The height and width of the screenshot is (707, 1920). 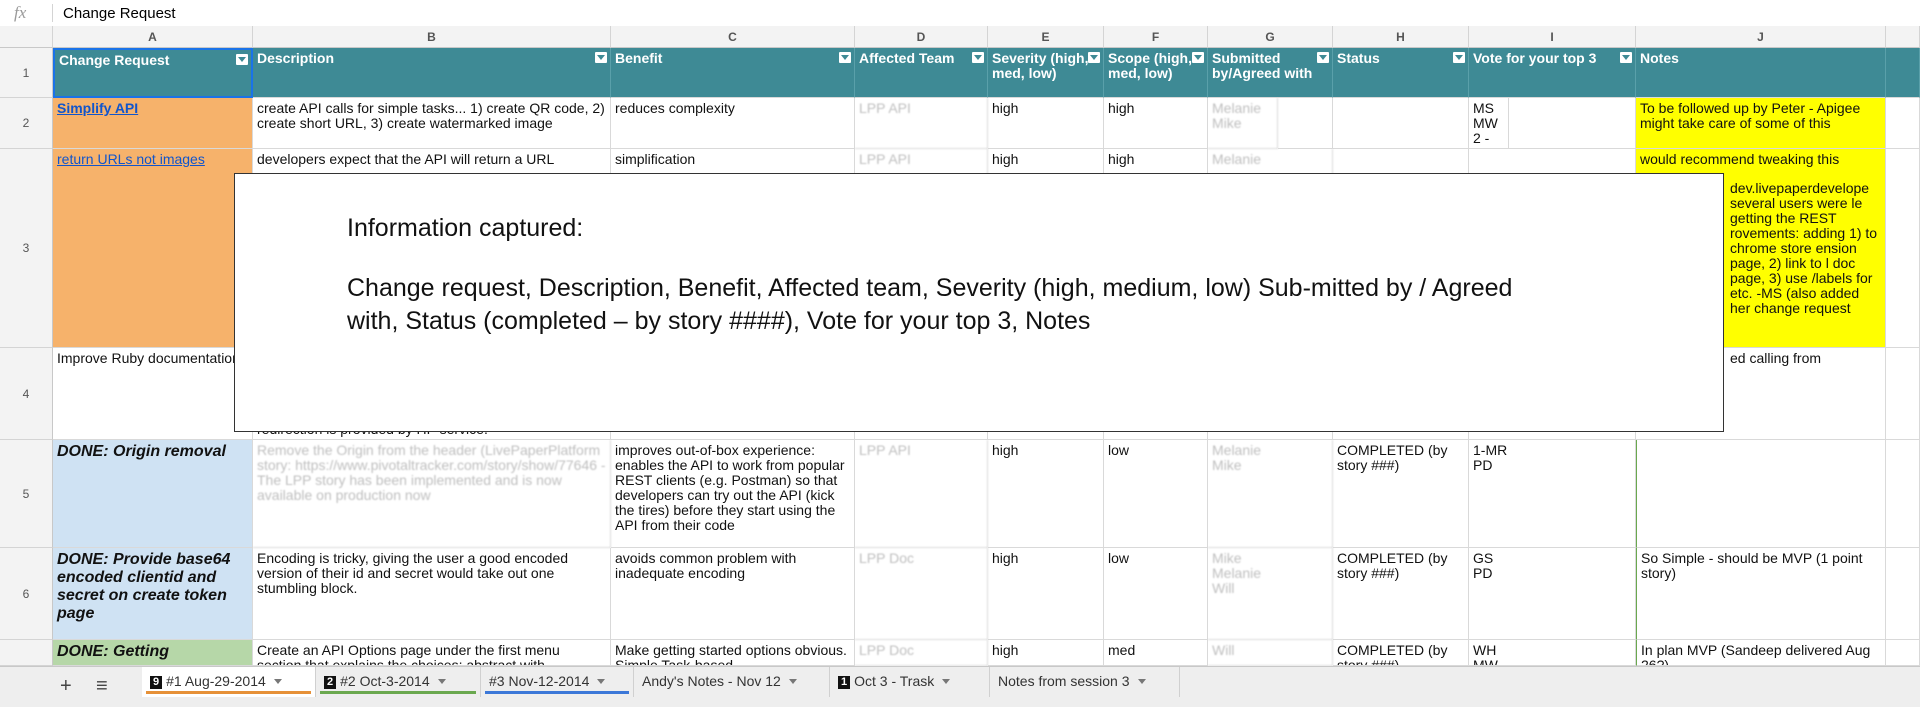 I want to click on cell-g6: Mike Melanie Will, so click(x=1270, y=594).